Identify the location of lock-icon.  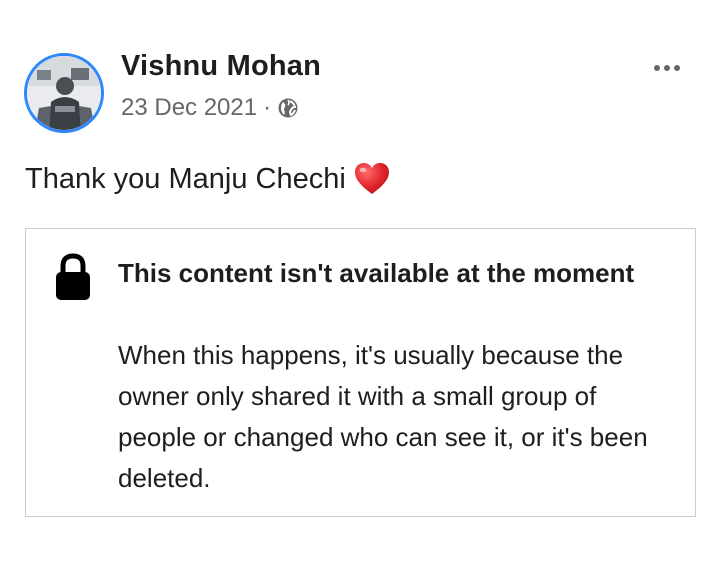
(73, 277).